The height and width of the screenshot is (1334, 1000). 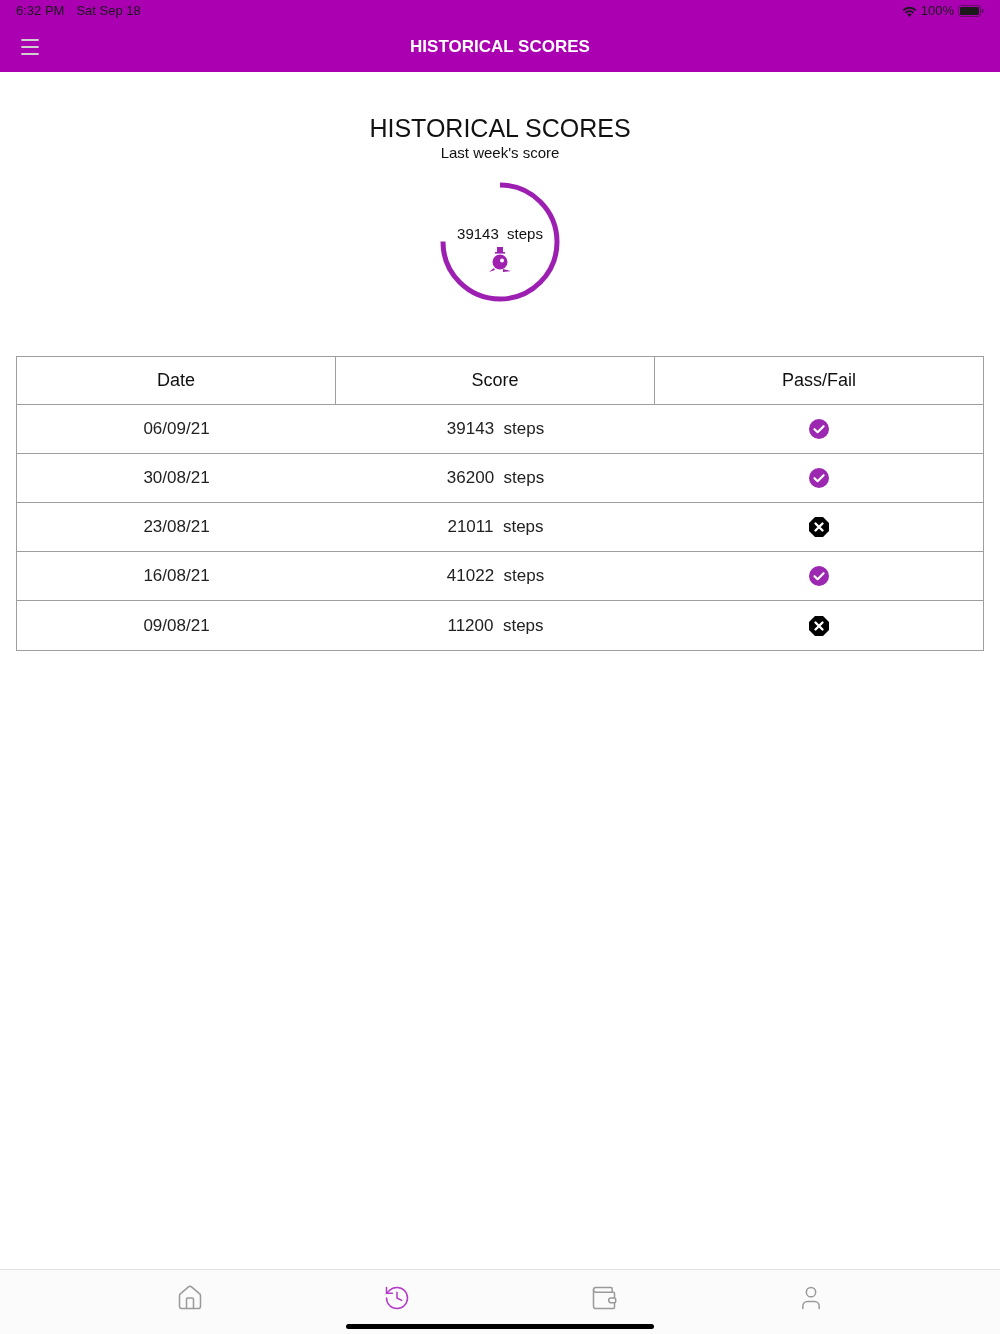 I want to click on nav-title: HISTORICAL SCORES, so click(x=500, y=47).